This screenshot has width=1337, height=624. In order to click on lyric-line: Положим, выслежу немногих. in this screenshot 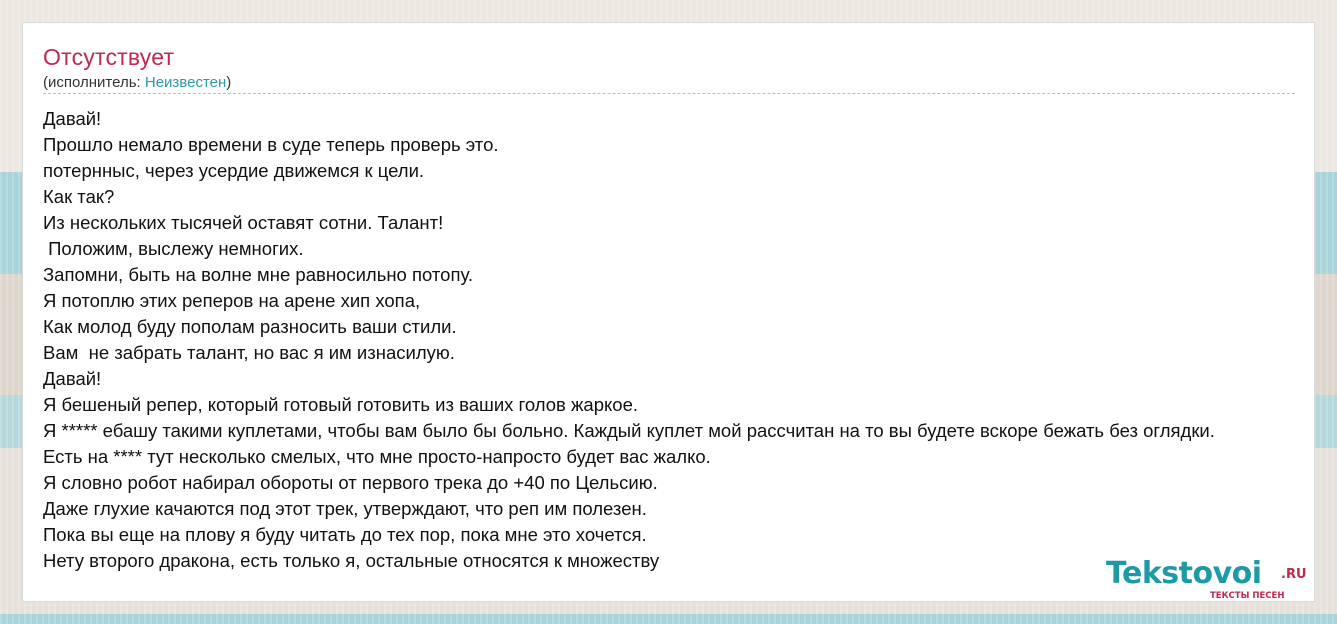, I will do `click(173, 248)`.